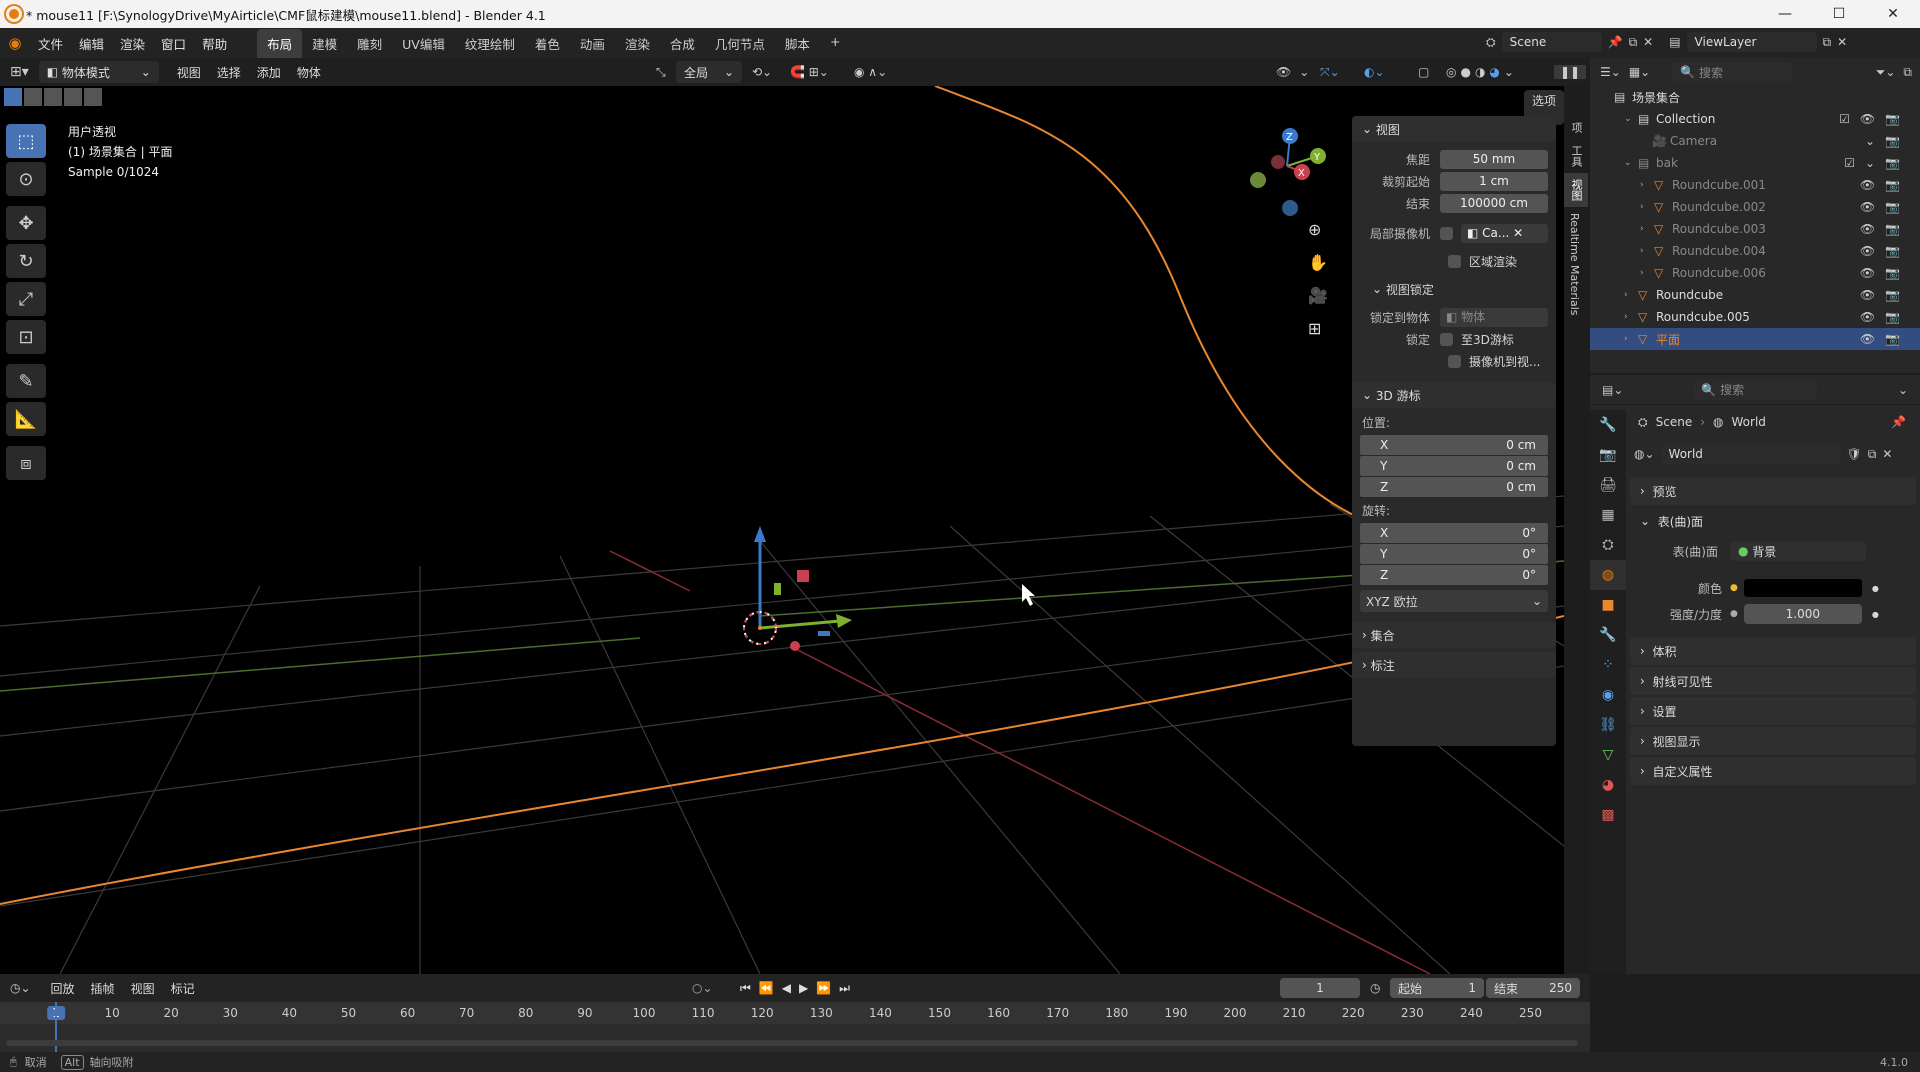 This screenshot has width=1920, height=1072. Describe the element at coordinates (592, 43) in the screenshot. I see `tab-animation: 动画` at that location.